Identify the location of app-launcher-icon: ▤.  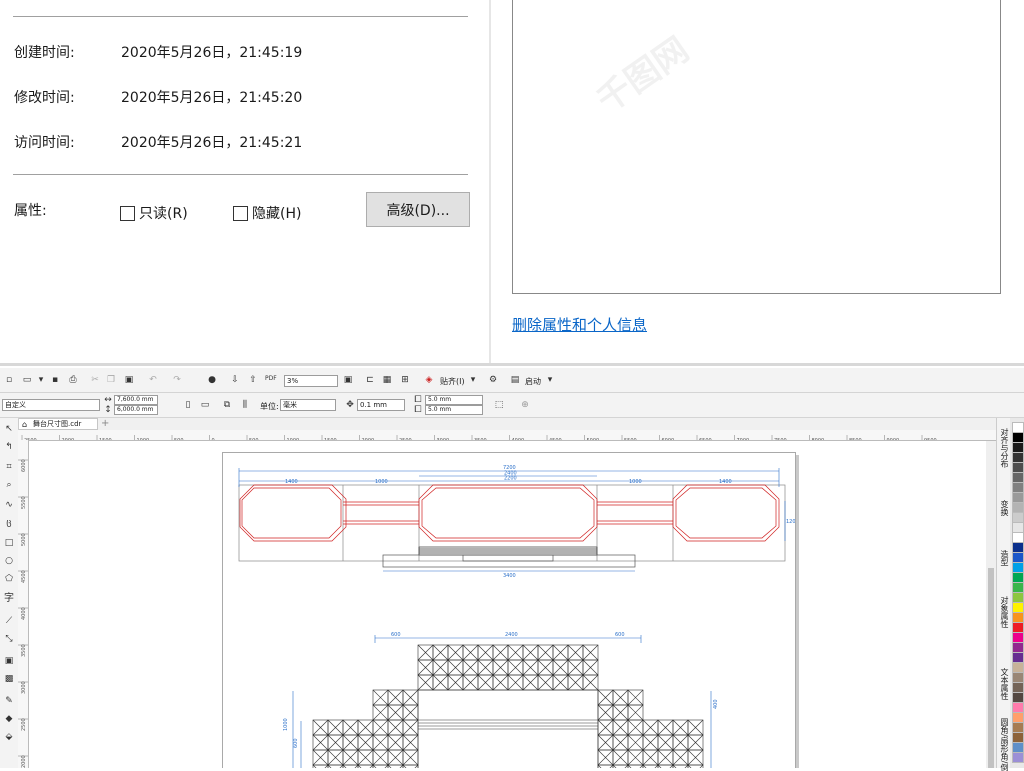
(515, 380).